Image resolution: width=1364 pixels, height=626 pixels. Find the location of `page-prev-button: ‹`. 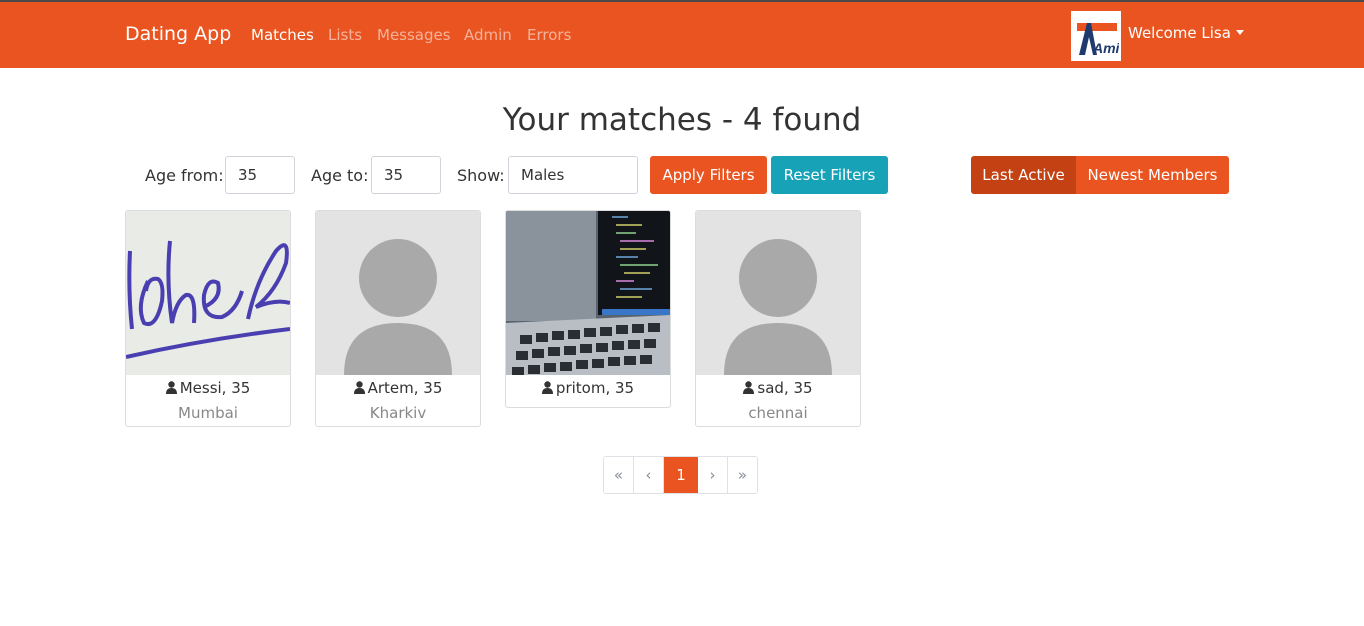

page-prev-button: ‹ is located at coordinates (649, 475).